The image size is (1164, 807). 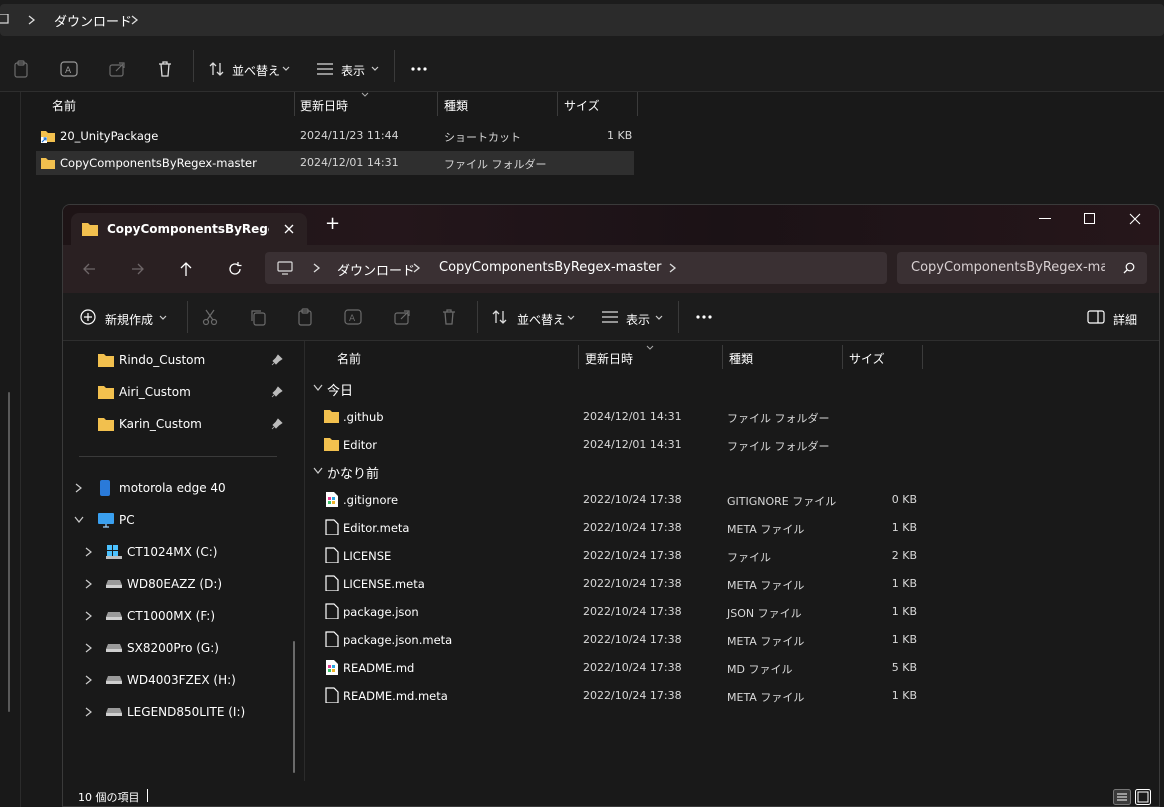 What do you see at coordinates (582, 105) in the screenshot?
I see `bg-col-size: サイズ` at bounding box center [582, 105].